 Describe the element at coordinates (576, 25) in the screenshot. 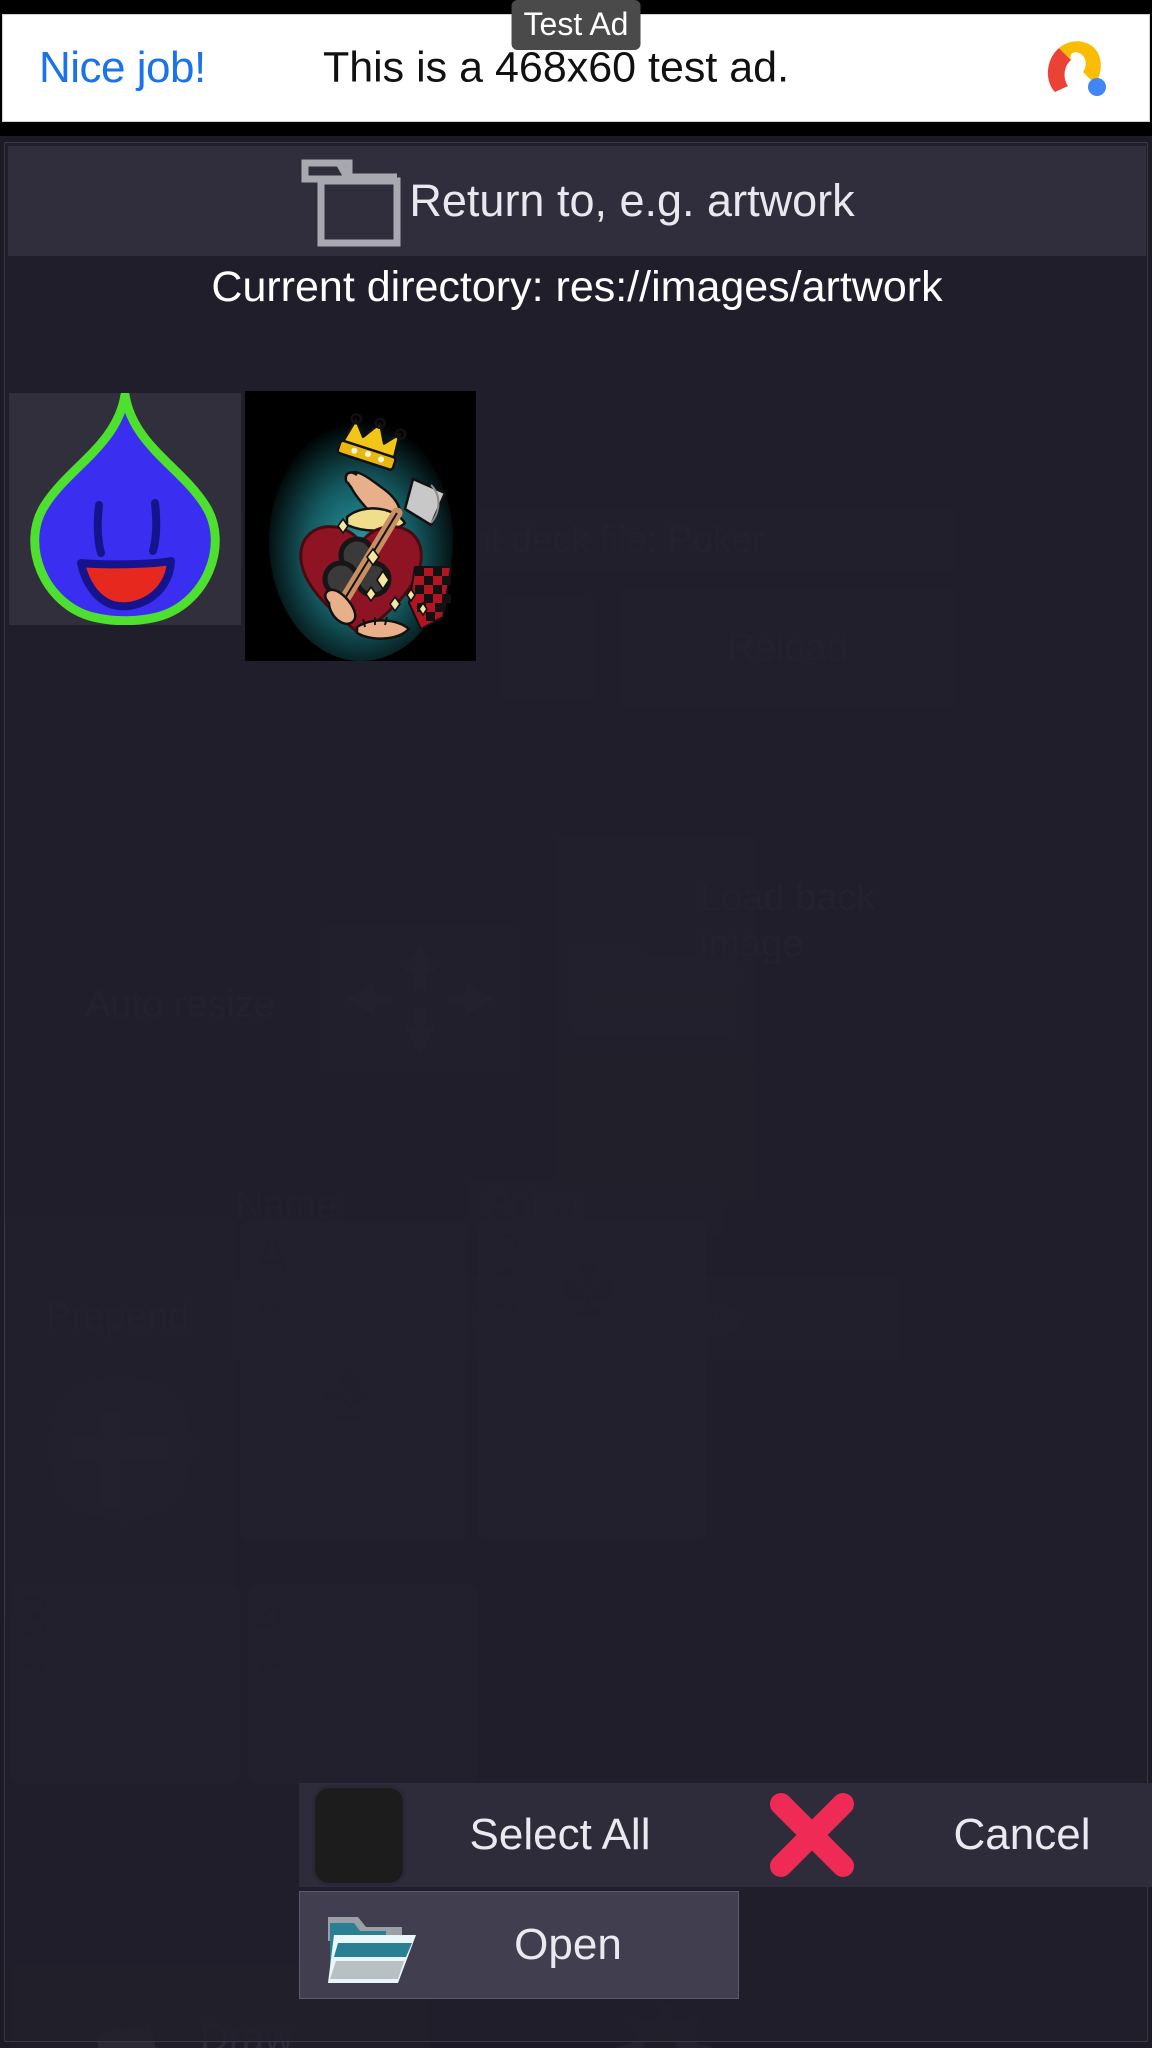

I see `ad-label-badge: Test Ad` at that location.